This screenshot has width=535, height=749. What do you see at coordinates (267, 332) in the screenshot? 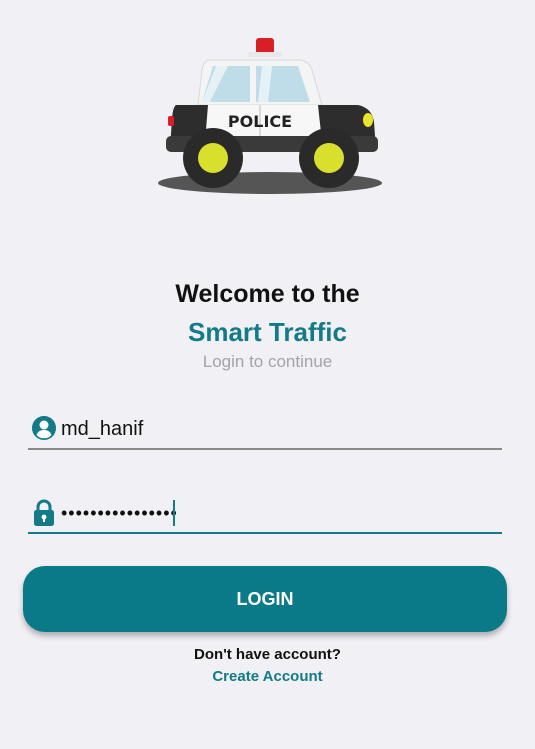
I see `app-name: Smart Traffic` at bounding box center [267, 332].